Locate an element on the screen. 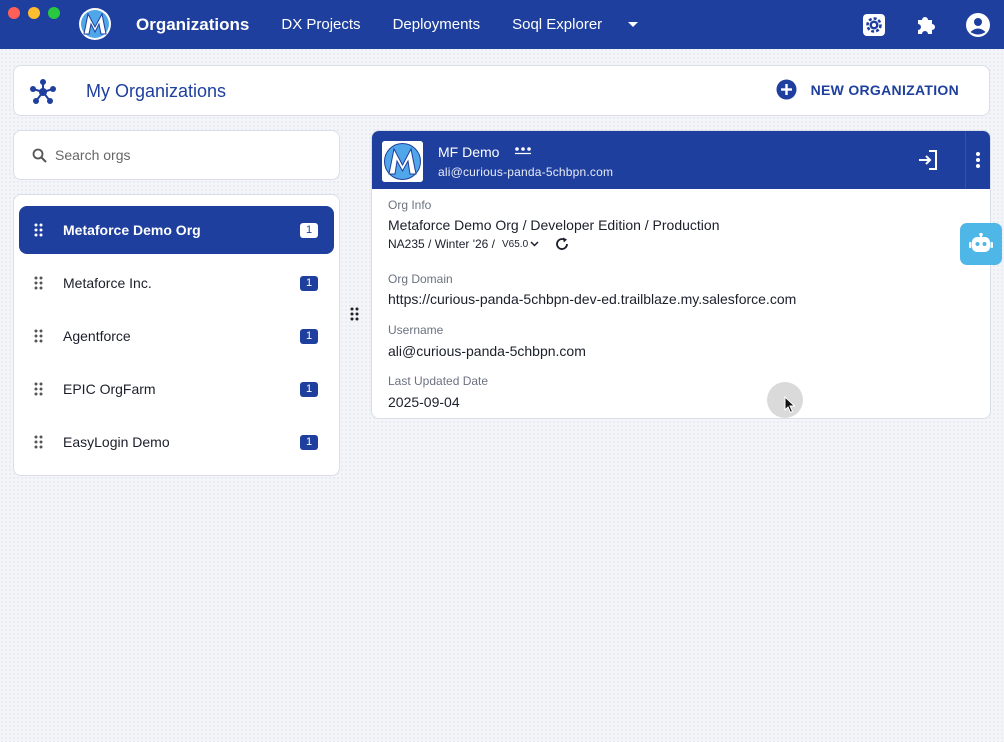 The height and width of the screenshot is (742, 1004). settings-button is located at coordinates (874, 24).